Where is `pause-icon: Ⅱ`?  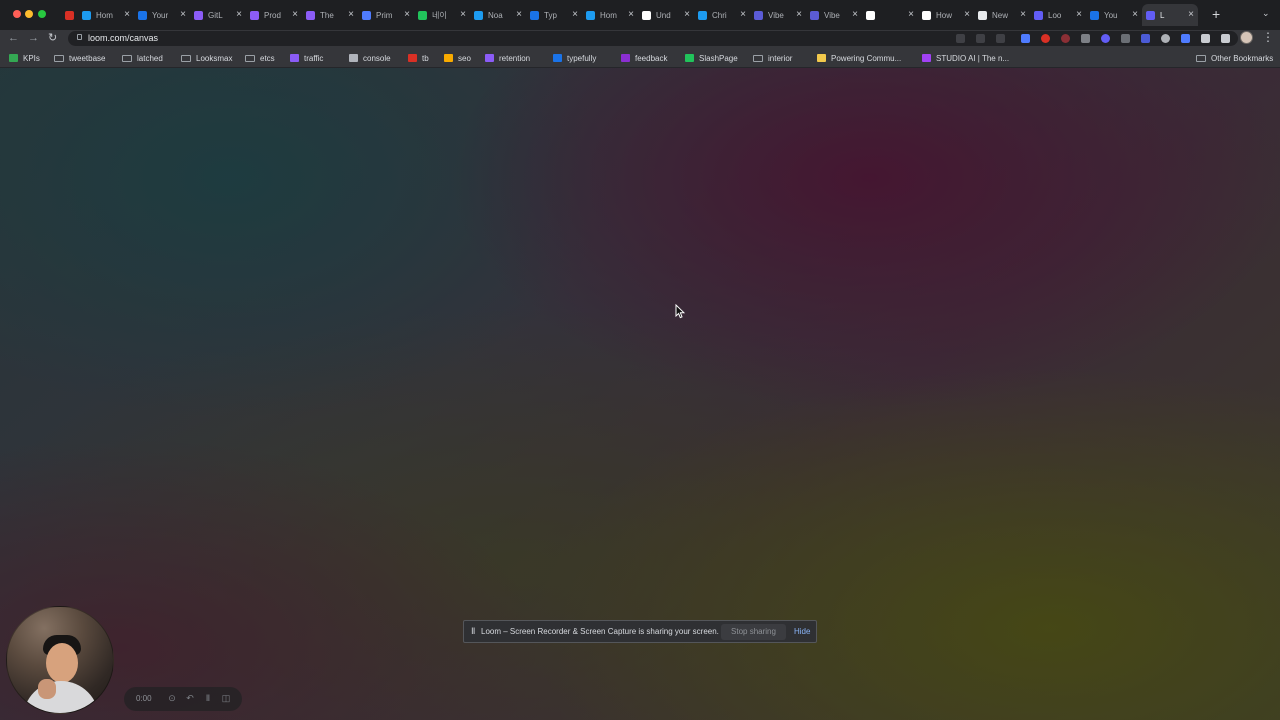
pause-icon: Ⅱ is located at coordinates (208, 698).